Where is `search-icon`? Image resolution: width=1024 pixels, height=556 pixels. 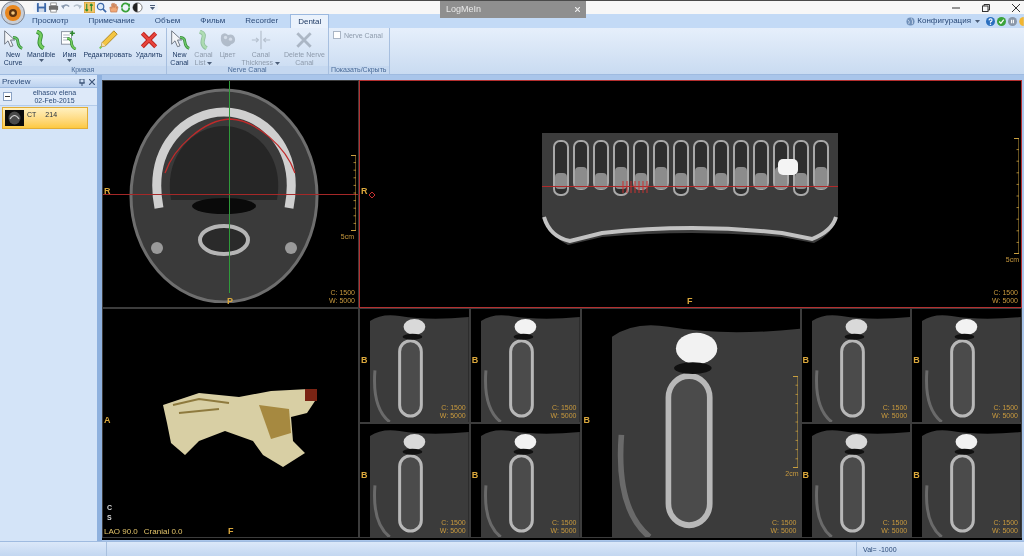
search-icon is located at coordinates (101, 7).